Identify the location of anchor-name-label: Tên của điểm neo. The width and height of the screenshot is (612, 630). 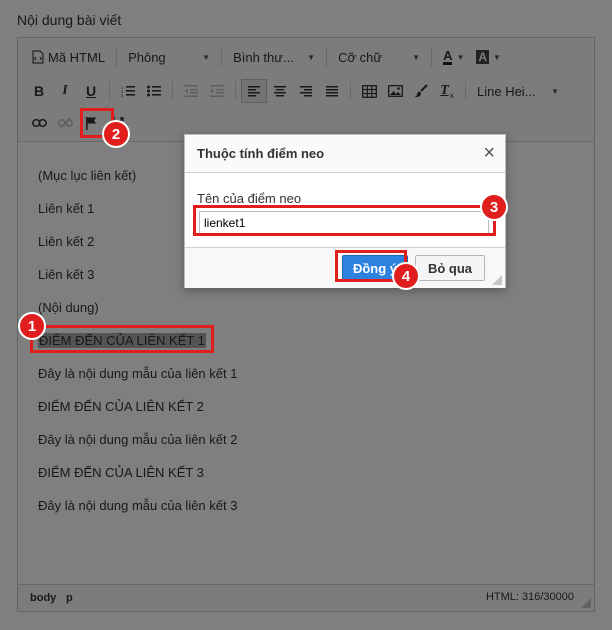
(249, 198).